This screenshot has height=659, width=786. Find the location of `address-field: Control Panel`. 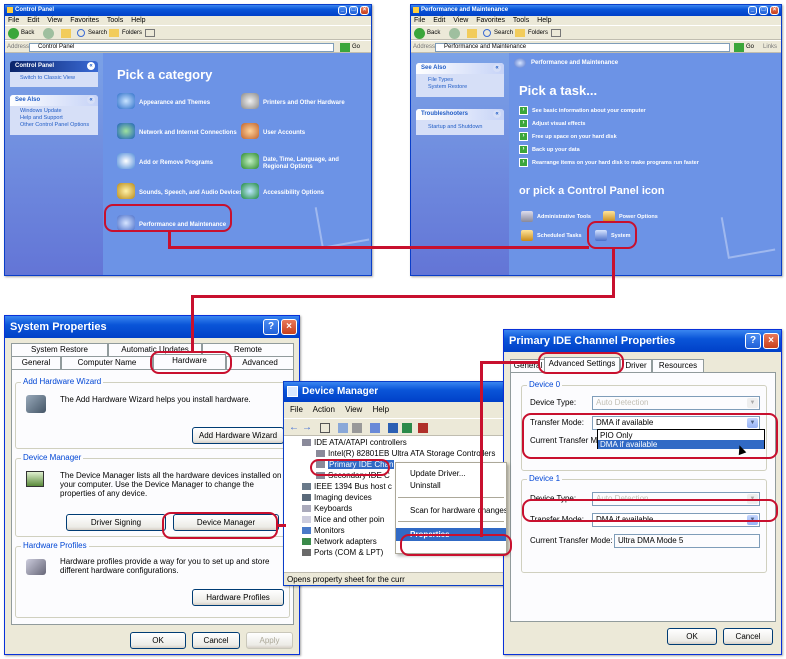

address-field: Control Panel is located at coordinates (181, 47).